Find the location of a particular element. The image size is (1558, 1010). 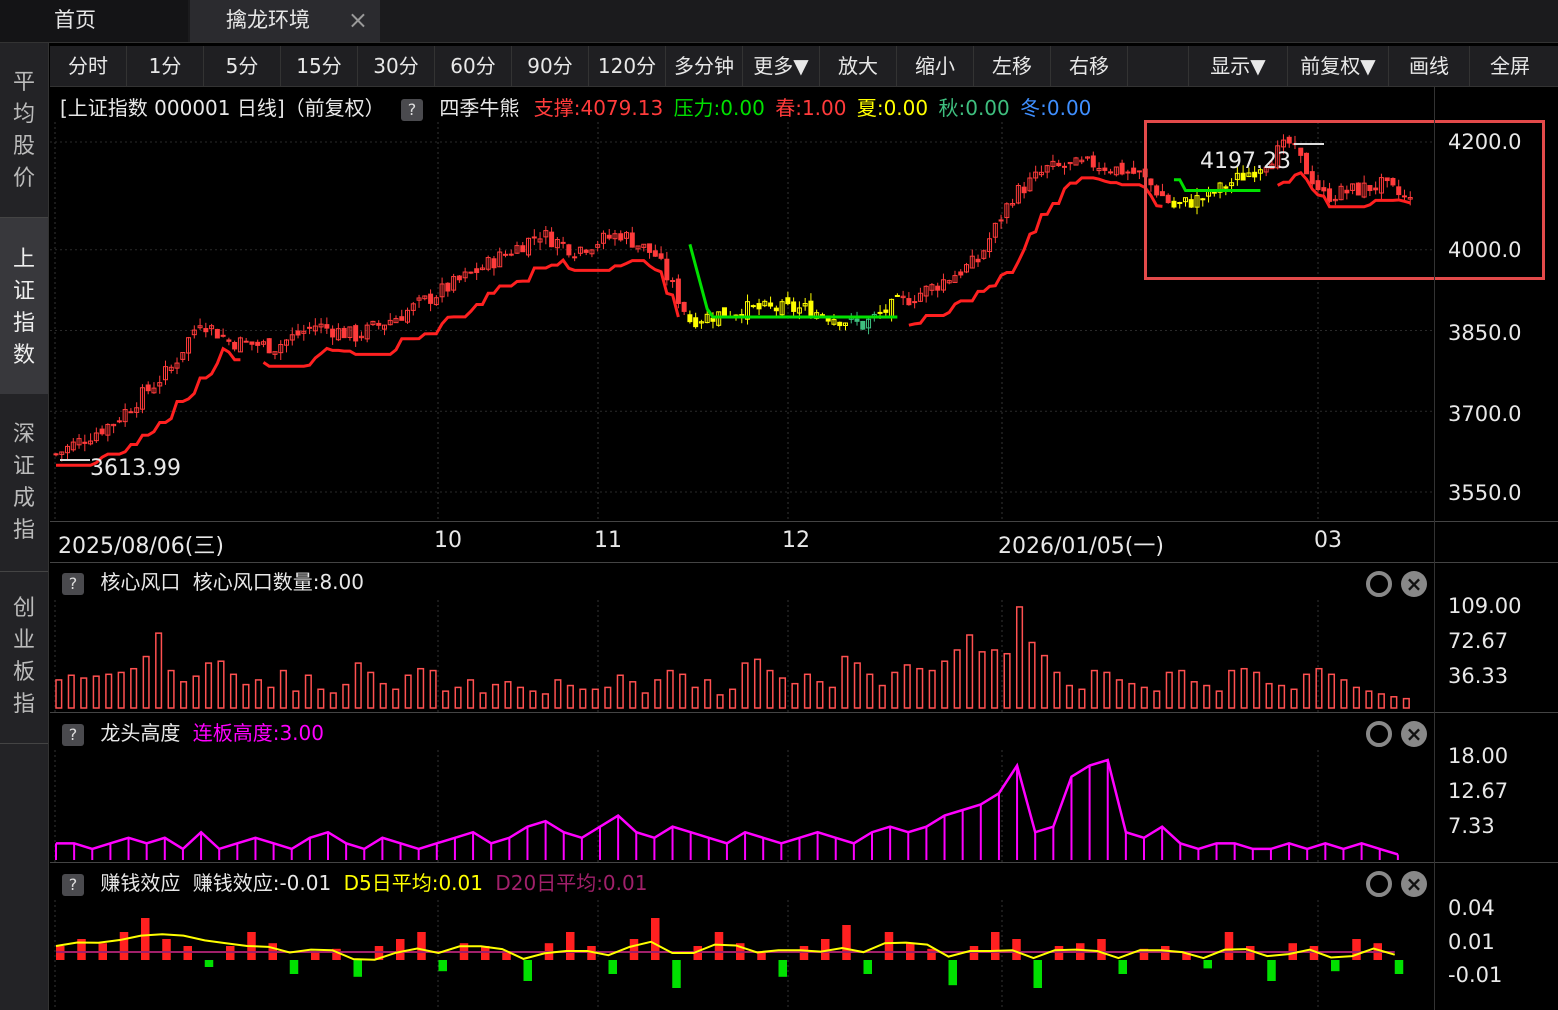

left-nav: 平 均 股 价 上 证 指 数 深 证 成 指 创 业 板 指 is located at coordinates (24, 526).